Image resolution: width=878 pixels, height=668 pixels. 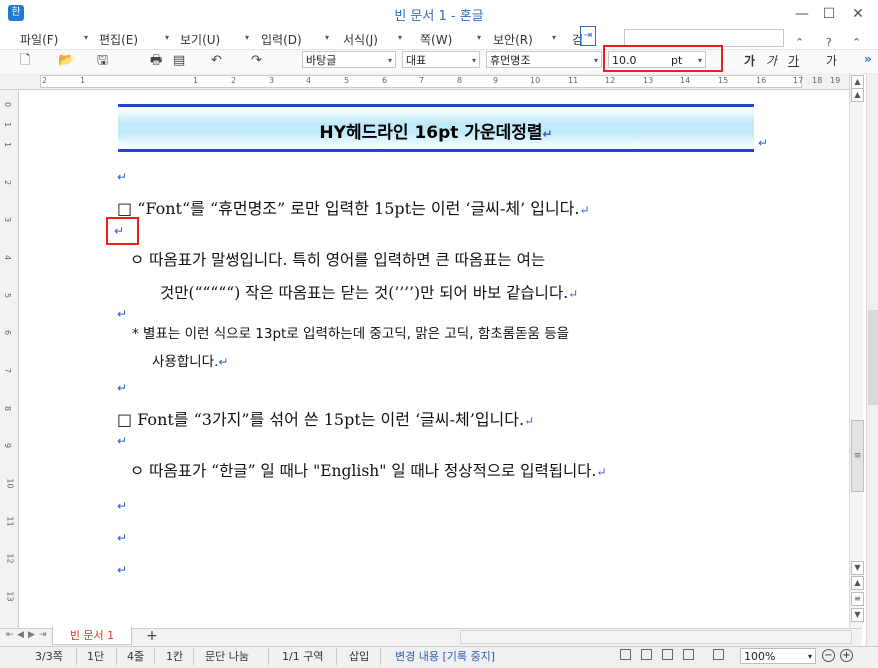 What do you see at coordinates (190, 360) in the screenshot?
I see `document-line: 사용합니다.↵` at bounding box center [190, 360].